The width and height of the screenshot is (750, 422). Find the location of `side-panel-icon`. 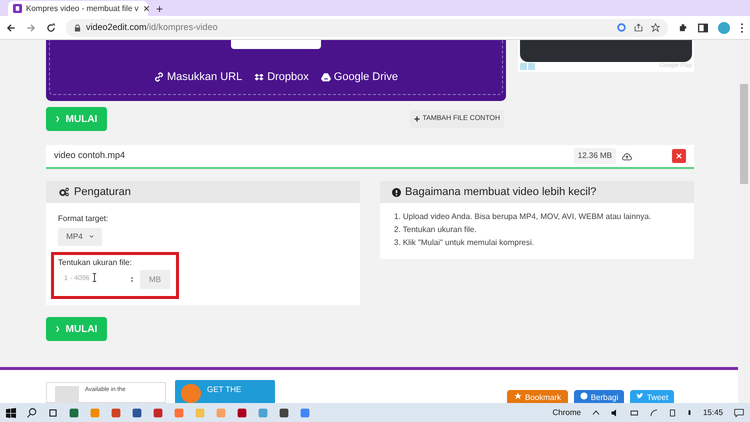

side-panel-icon is located at coordinates (703, 27).